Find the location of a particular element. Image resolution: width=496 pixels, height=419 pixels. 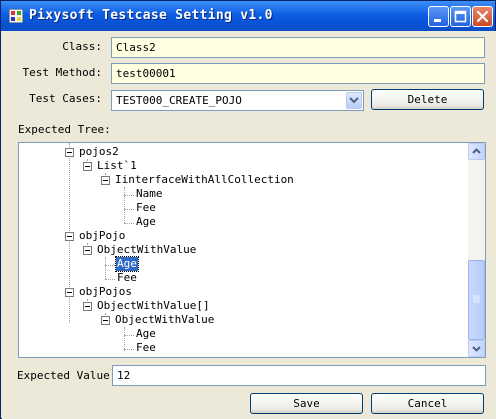

title-bar: Pixysoft Testcase Setting v1.0 is located at coordinates (248, 16).